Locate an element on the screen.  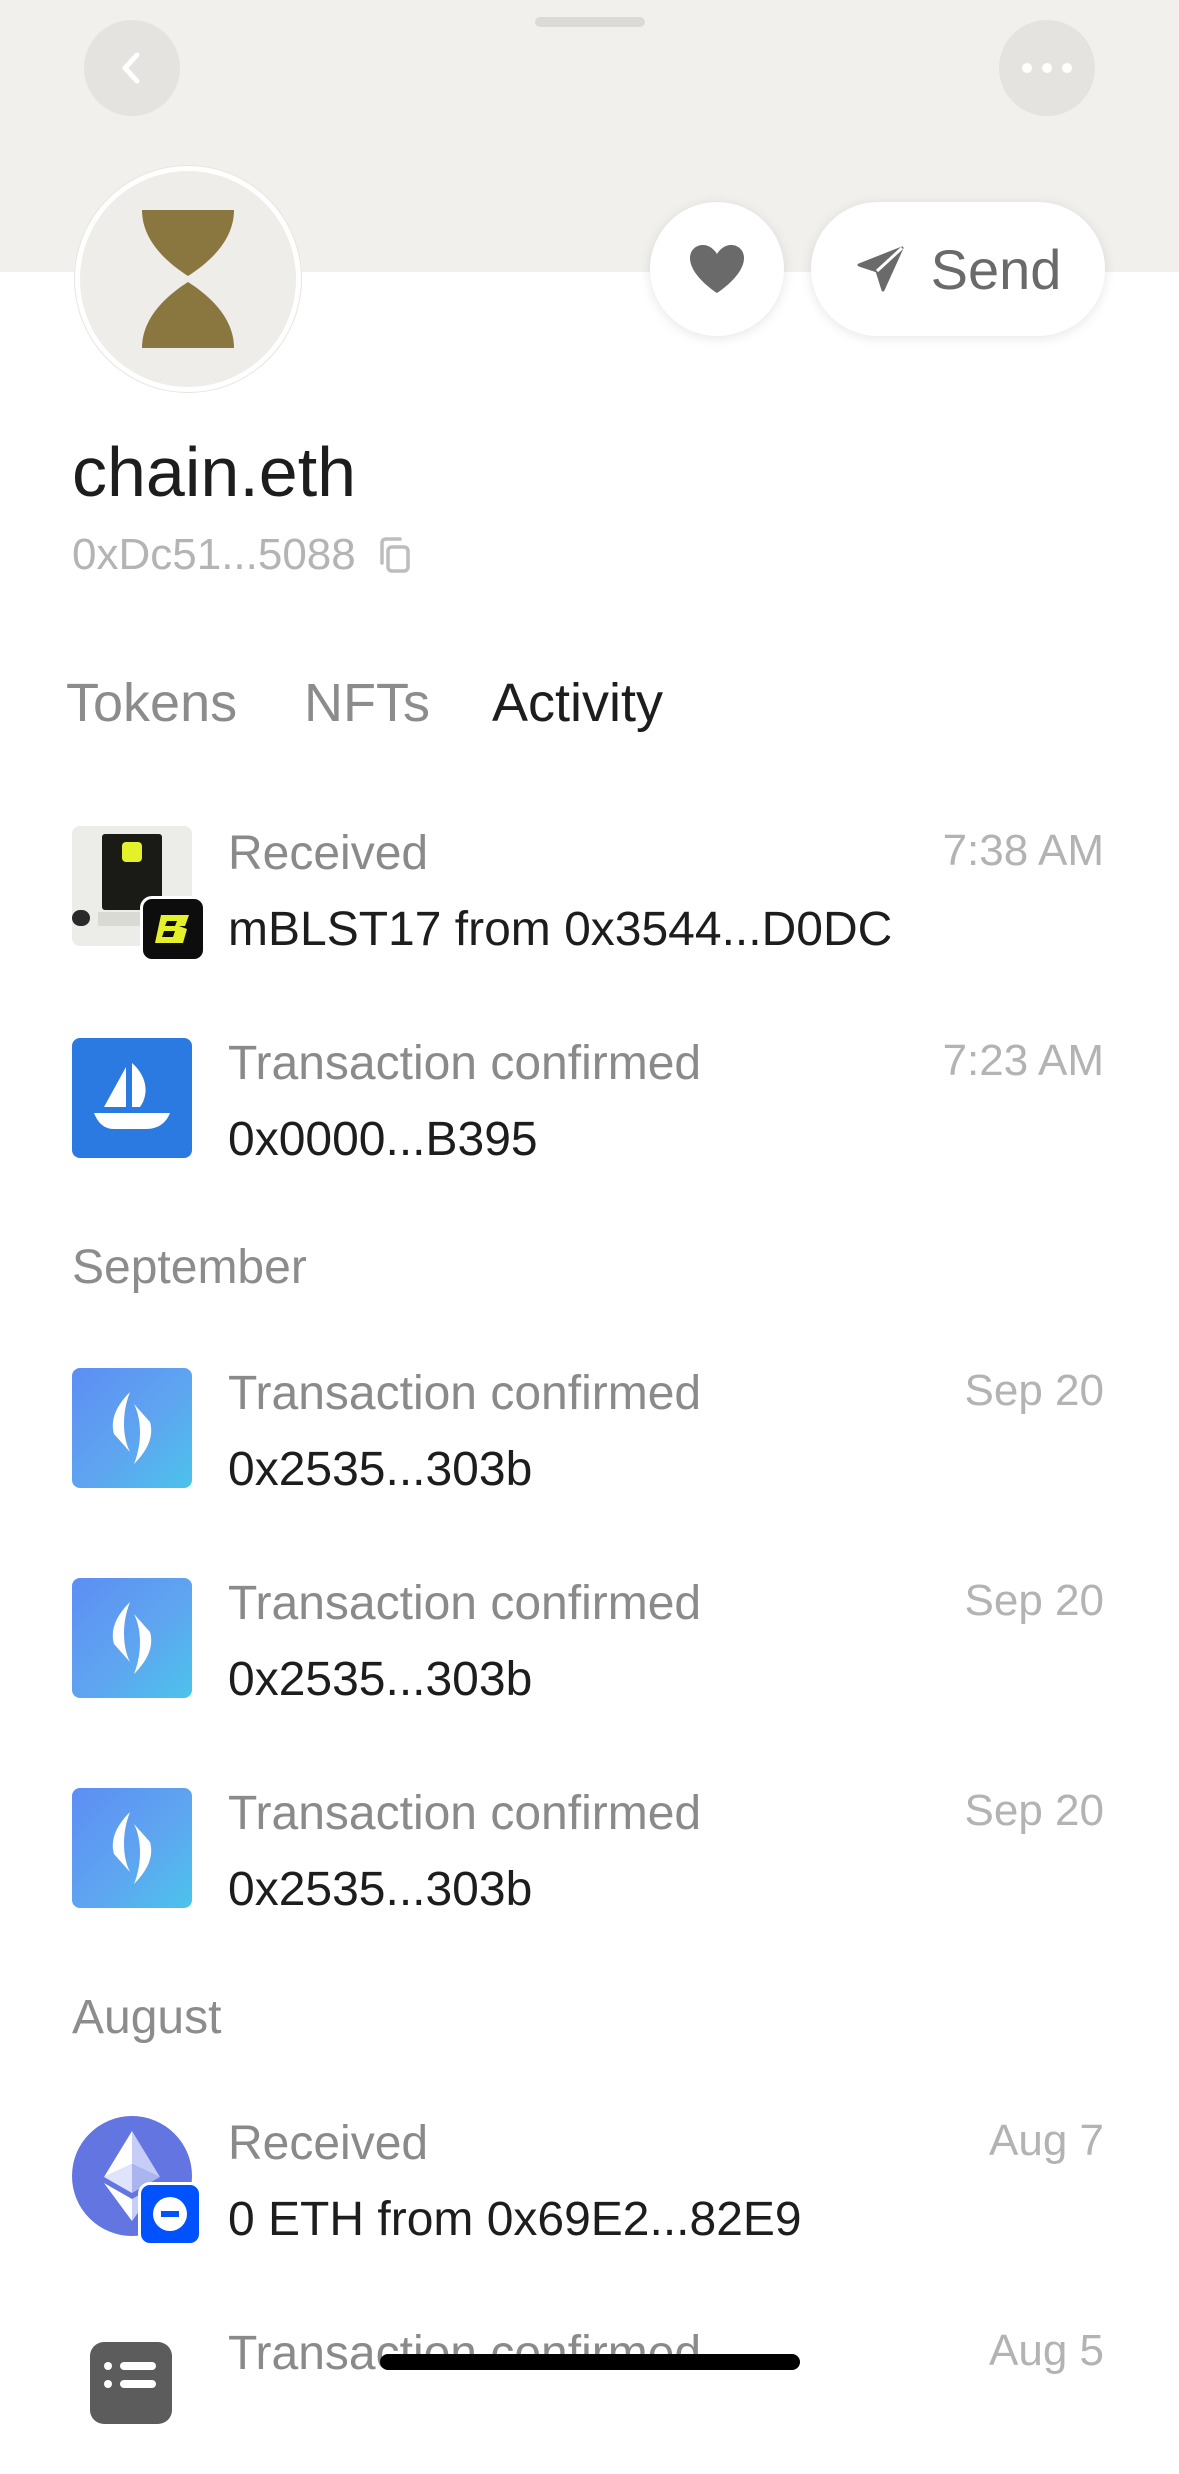
chevron-left-icon is located at coordinates (131, 68).